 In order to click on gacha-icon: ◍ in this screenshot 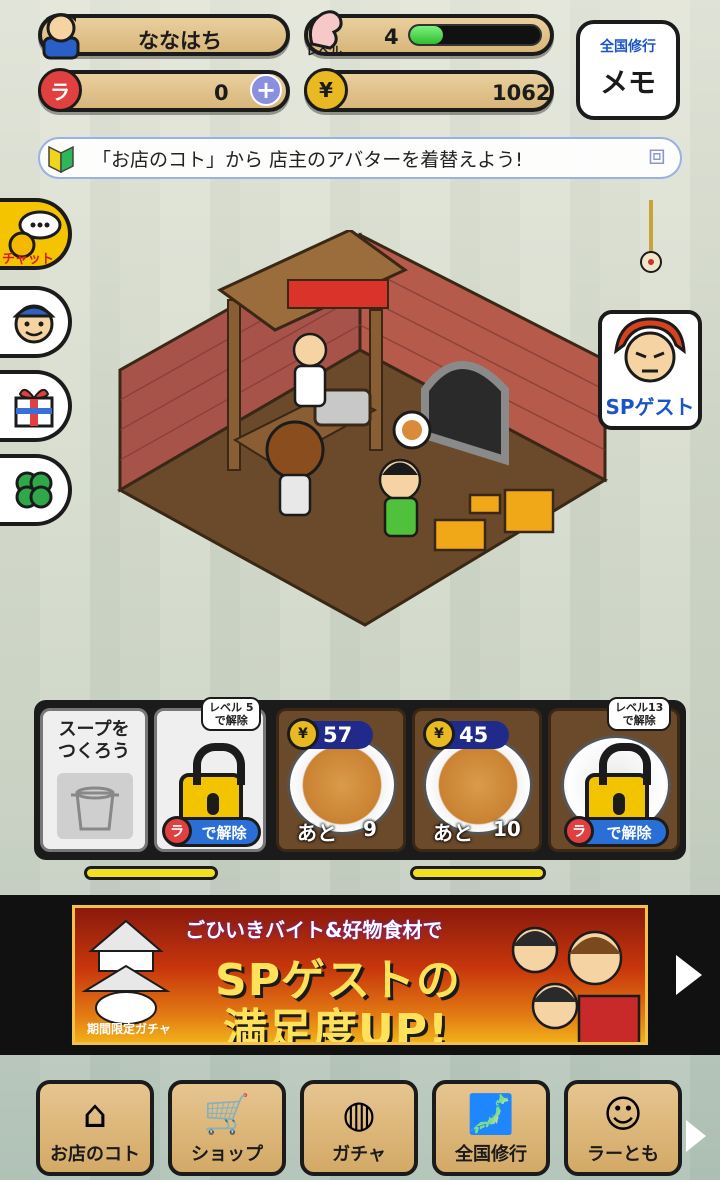, I will do `click(359, 1114)`.